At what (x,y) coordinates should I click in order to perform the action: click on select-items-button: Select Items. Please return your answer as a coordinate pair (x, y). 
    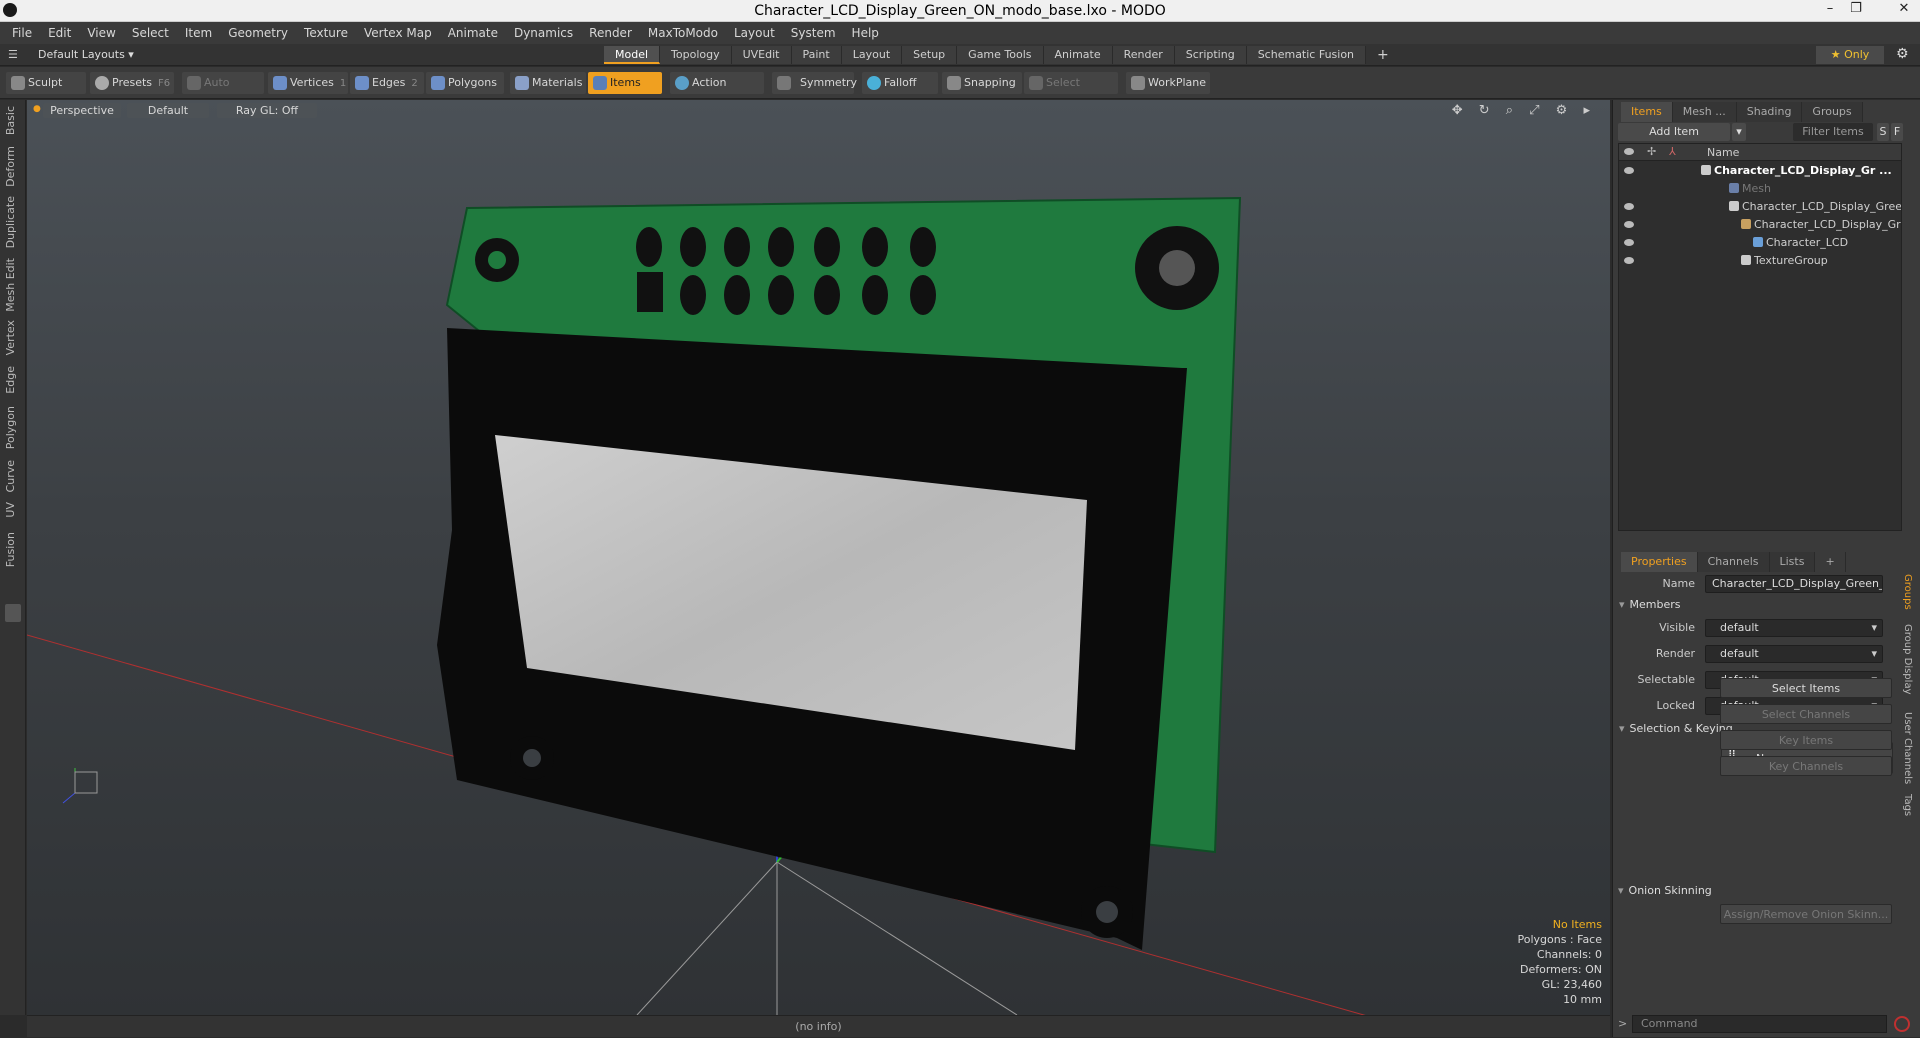
    Looking at the image, I should click on (1806, 688).